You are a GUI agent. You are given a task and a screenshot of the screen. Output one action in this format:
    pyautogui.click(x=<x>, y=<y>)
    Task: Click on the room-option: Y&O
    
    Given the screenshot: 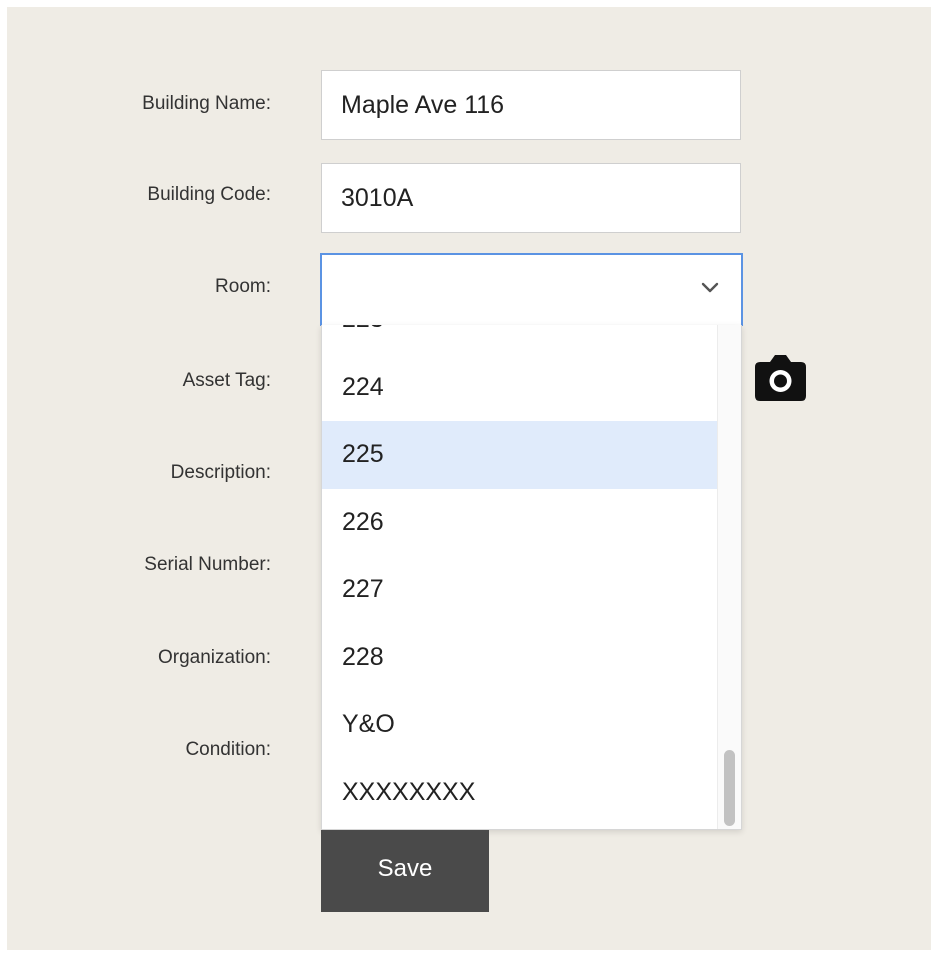 What is the action you would take?
    pyautogui.click(x=520, y=725)
    